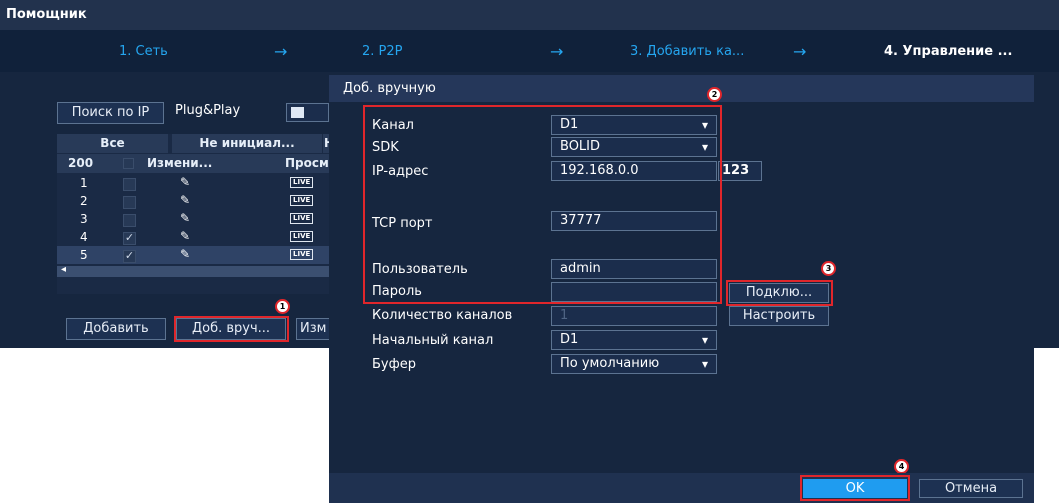 The width and height of the screenshot is (1059, 503). What do you see at coordinates (433, 340) in the screenshot?
I see `start-channel-label: Начальный канал` at bounding box center [433, 340].